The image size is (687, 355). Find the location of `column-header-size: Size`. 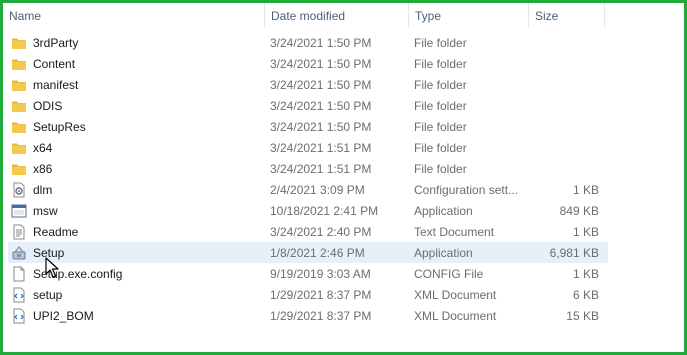

column-header-size: Size is located at coordinates (567, 15).